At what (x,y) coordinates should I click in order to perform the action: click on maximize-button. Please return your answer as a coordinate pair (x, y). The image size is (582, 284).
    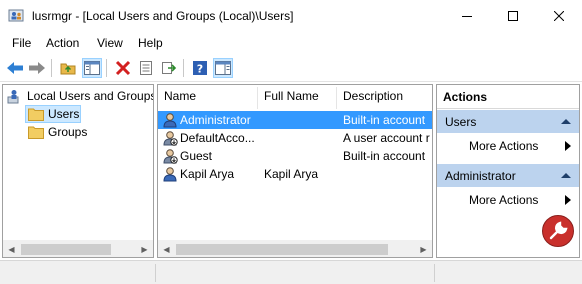
    Looking at the image, I should click on (513, 16).